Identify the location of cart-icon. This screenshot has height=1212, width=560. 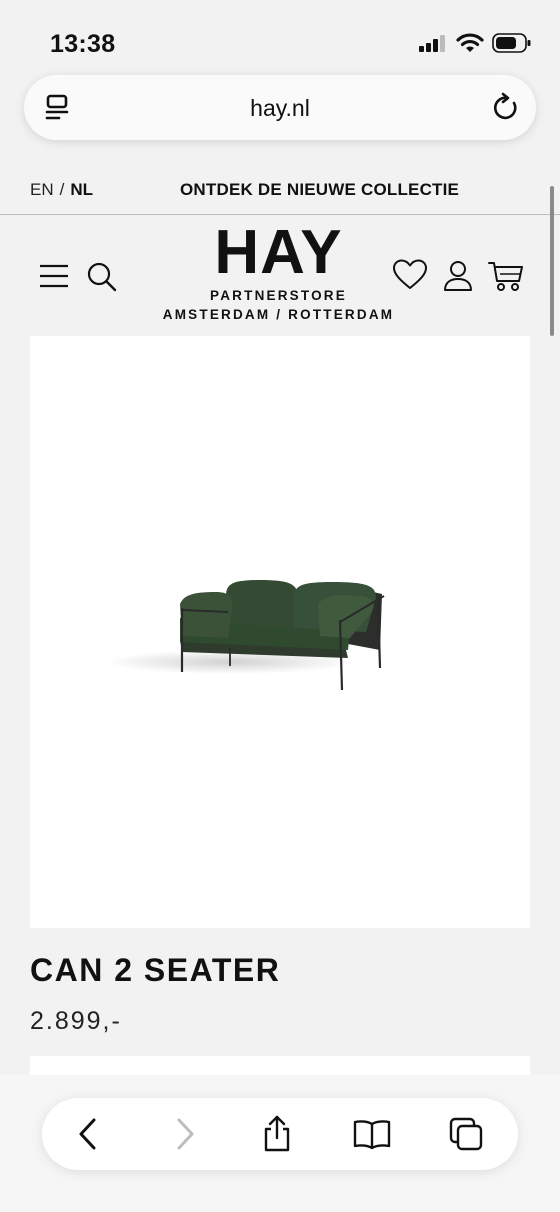
(506, 276).